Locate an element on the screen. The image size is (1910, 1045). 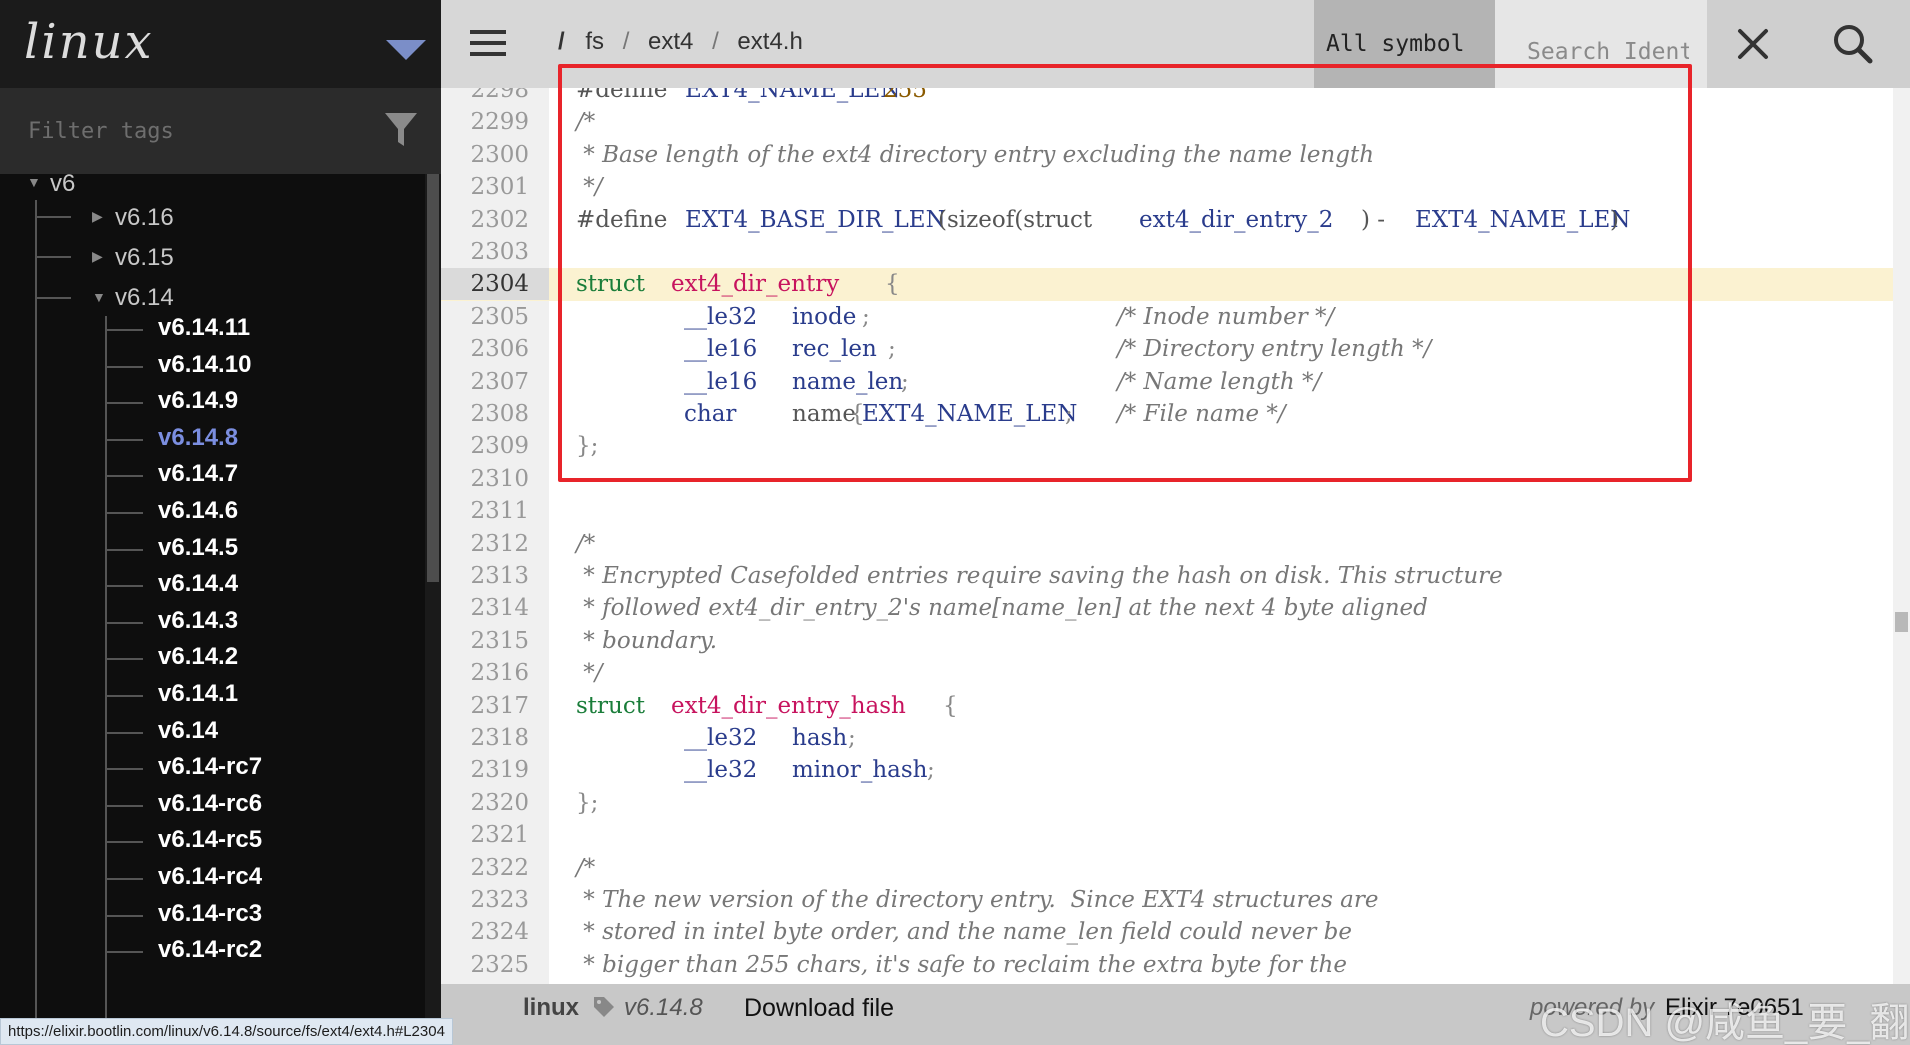
line-number-link: 2324 is located at coordinates (495, 932).